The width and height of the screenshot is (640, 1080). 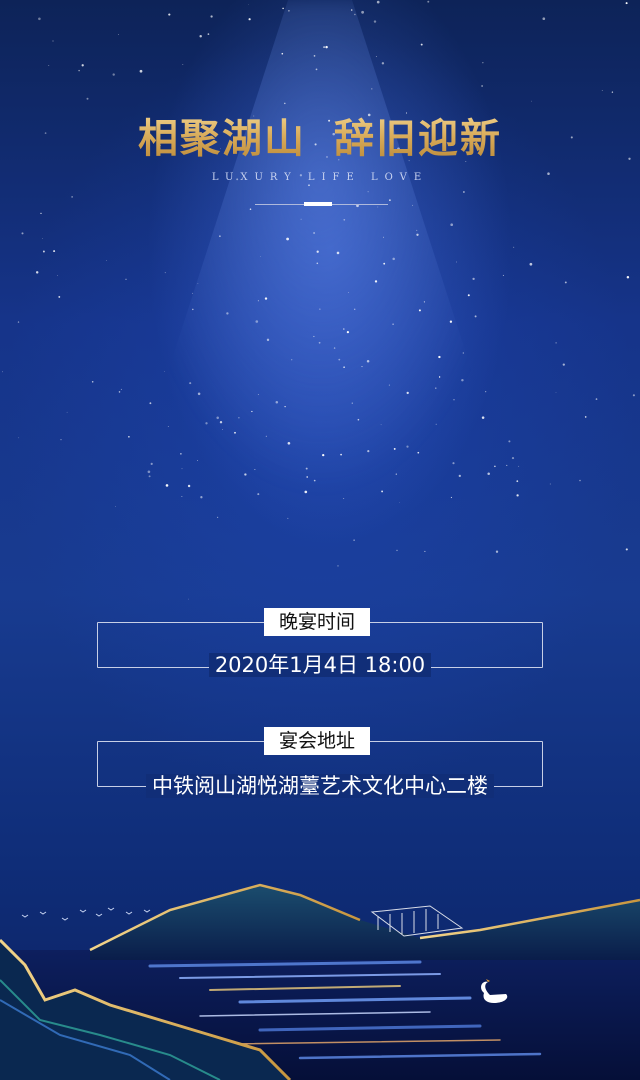 What do you see at coordinates (320, 786) in the screenshot?
I see `banquet-venue-value: 中铁阅山湖悦湖薹艺术文化中心二楼` at bounding box center [320, 786].